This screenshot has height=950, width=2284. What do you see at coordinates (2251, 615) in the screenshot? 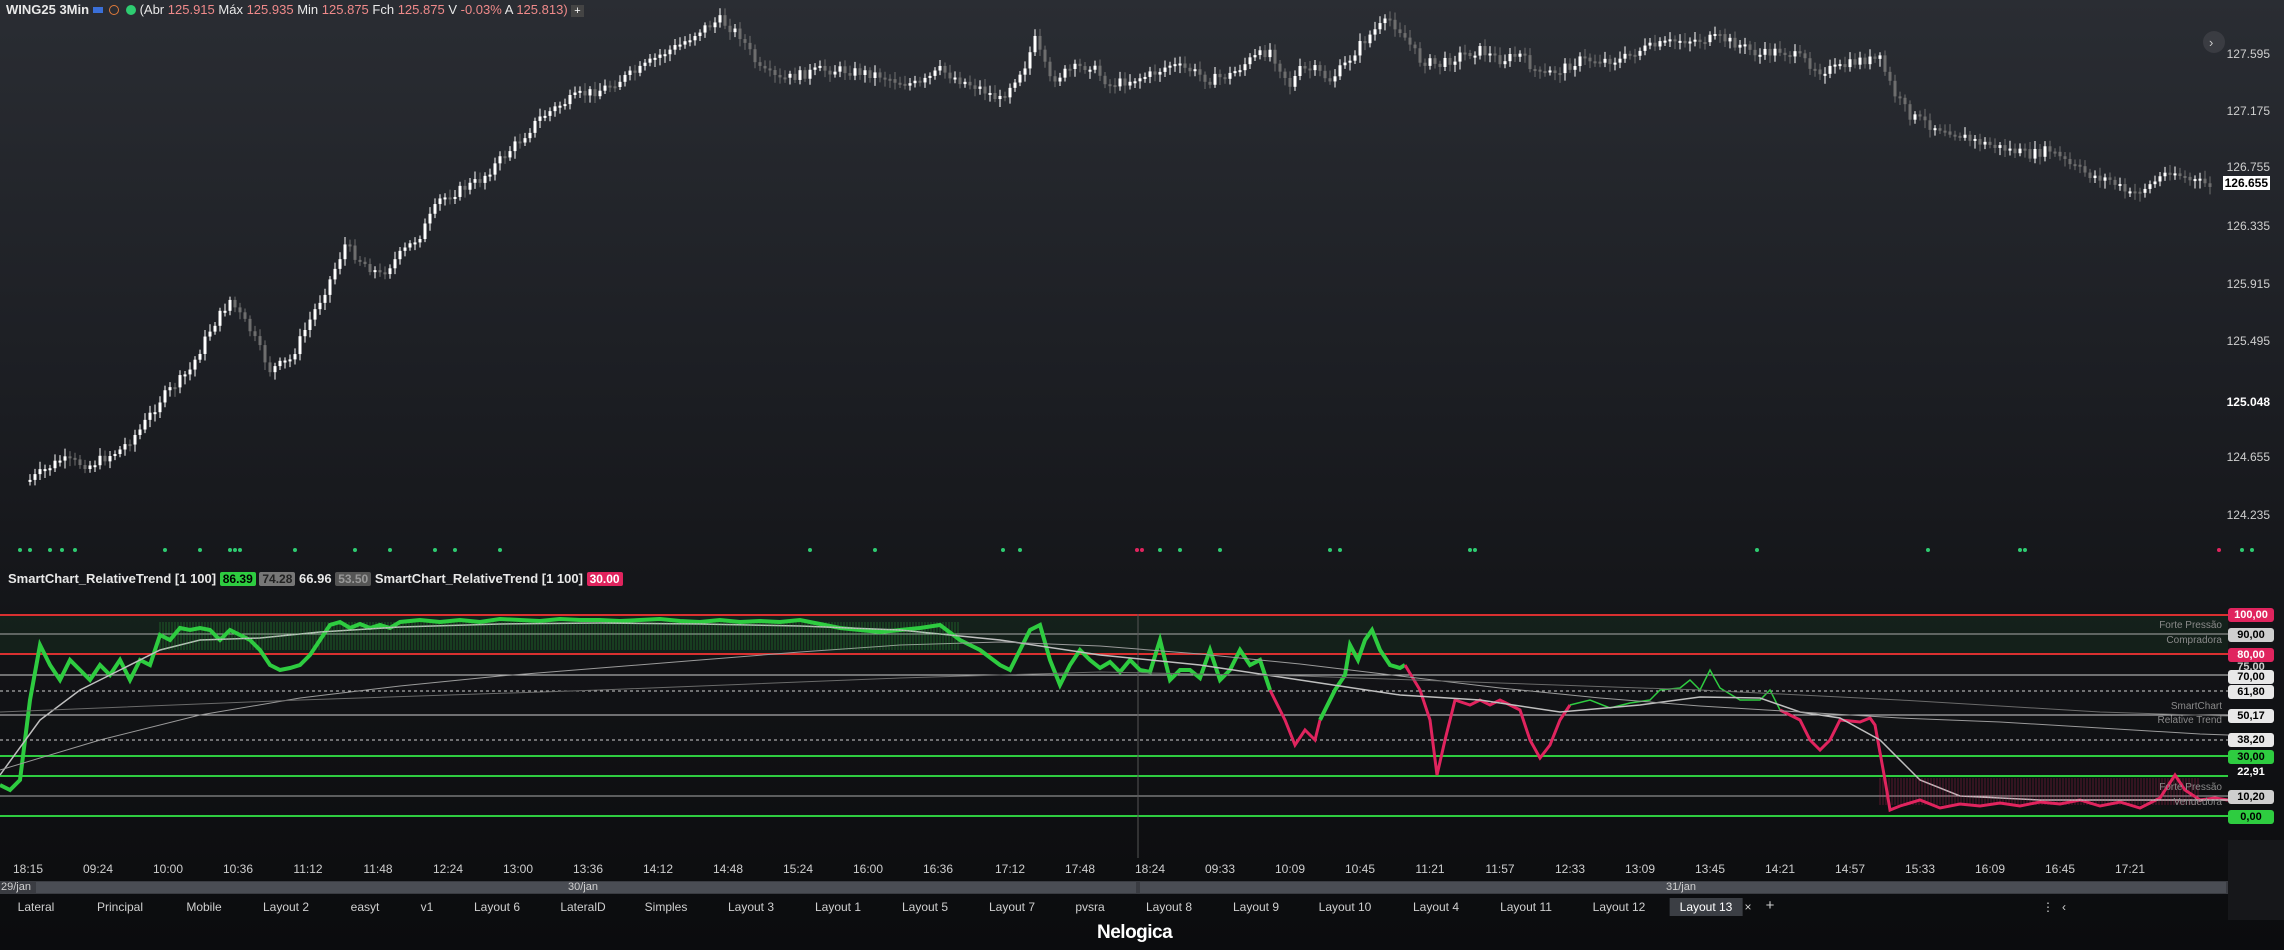
I see `level-label: 100,00` at bounding box center [2251, 615].